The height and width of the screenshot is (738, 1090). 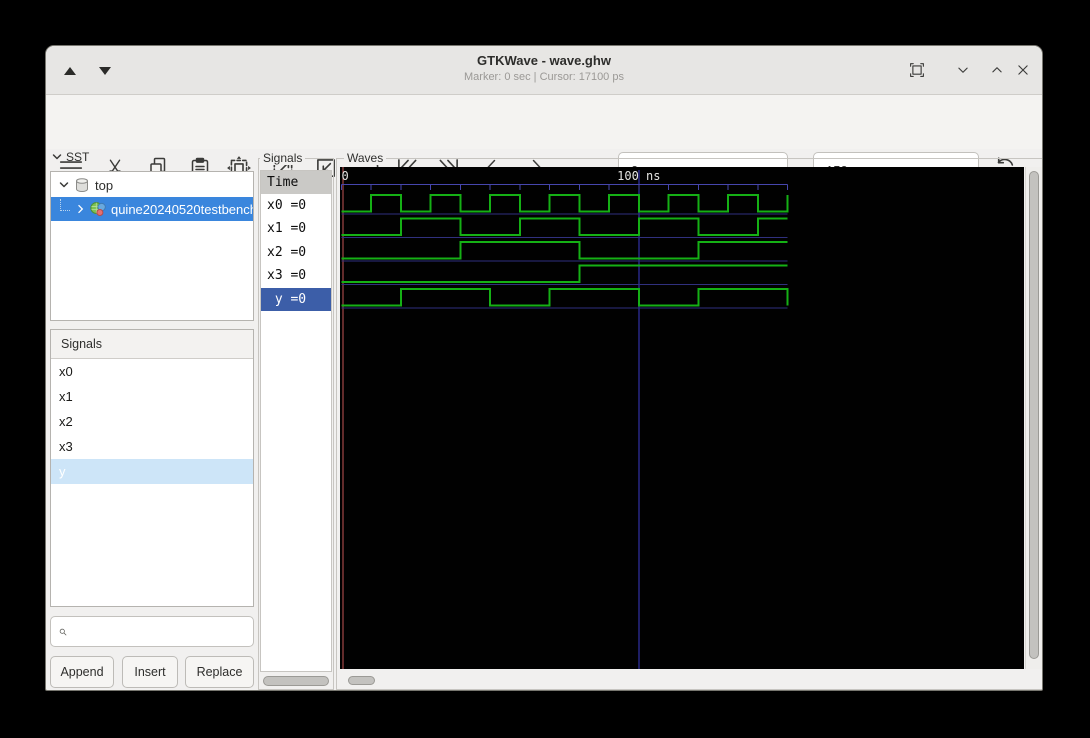 What do you see at coordinates (150, 672) in the screenshot?
I see `insert-button: Insert` at bounding box center [150, 672].